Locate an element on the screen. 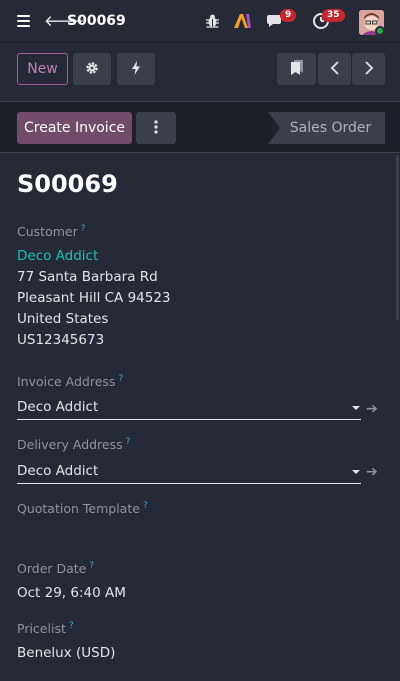 Image resolution: width=400 pixels, height=681 pixels. gear-icon is located at coordinates (92, 69).